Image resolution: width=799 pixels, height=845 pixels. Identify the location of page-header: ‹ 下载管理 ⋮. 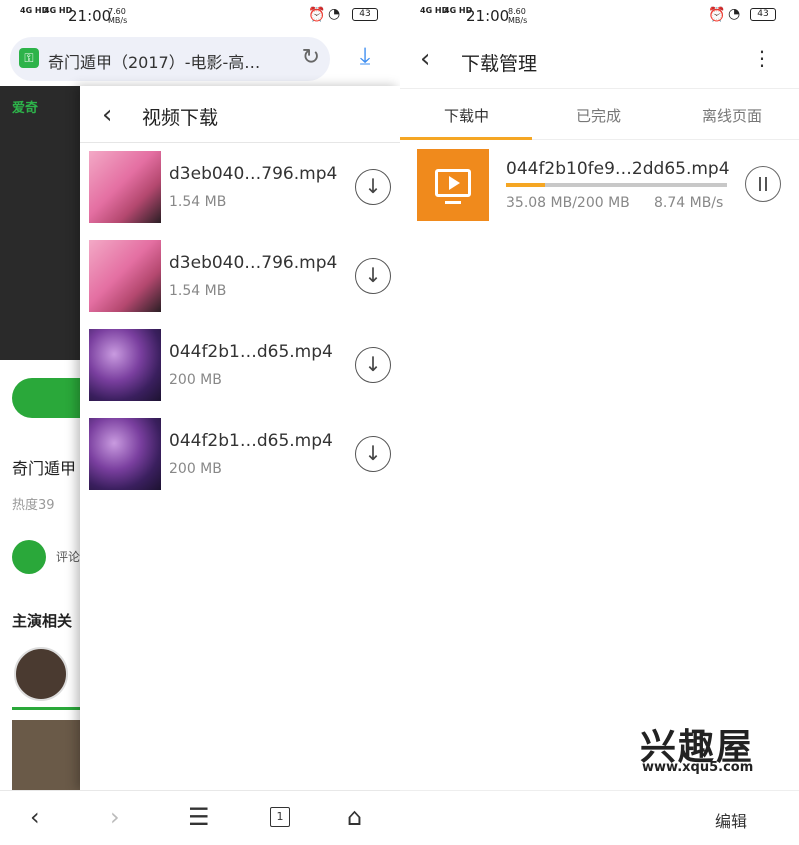
(599, 60).